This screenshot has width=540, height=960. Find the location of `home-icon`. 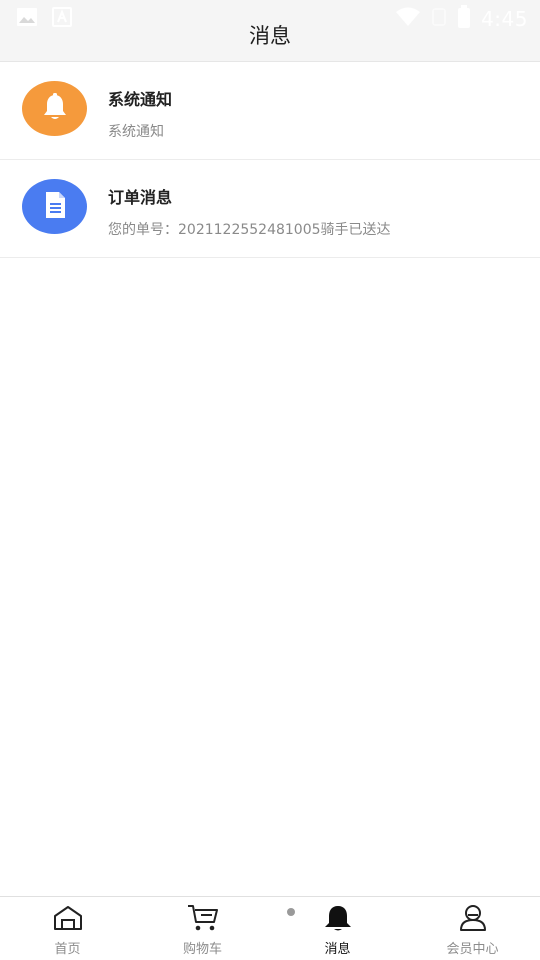

home-icon is located at coordinates (68, 920).